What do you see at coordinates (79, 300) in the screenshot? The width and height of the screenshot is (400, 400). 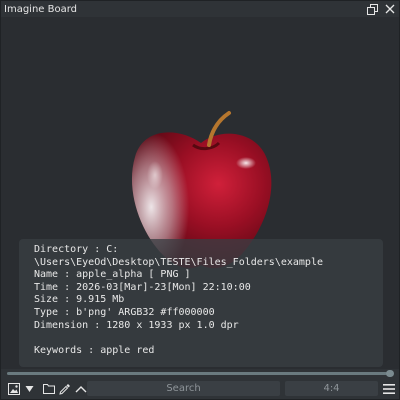 I see `info-size: Size : 9.915 Mb` at bounding box center [79, 300].